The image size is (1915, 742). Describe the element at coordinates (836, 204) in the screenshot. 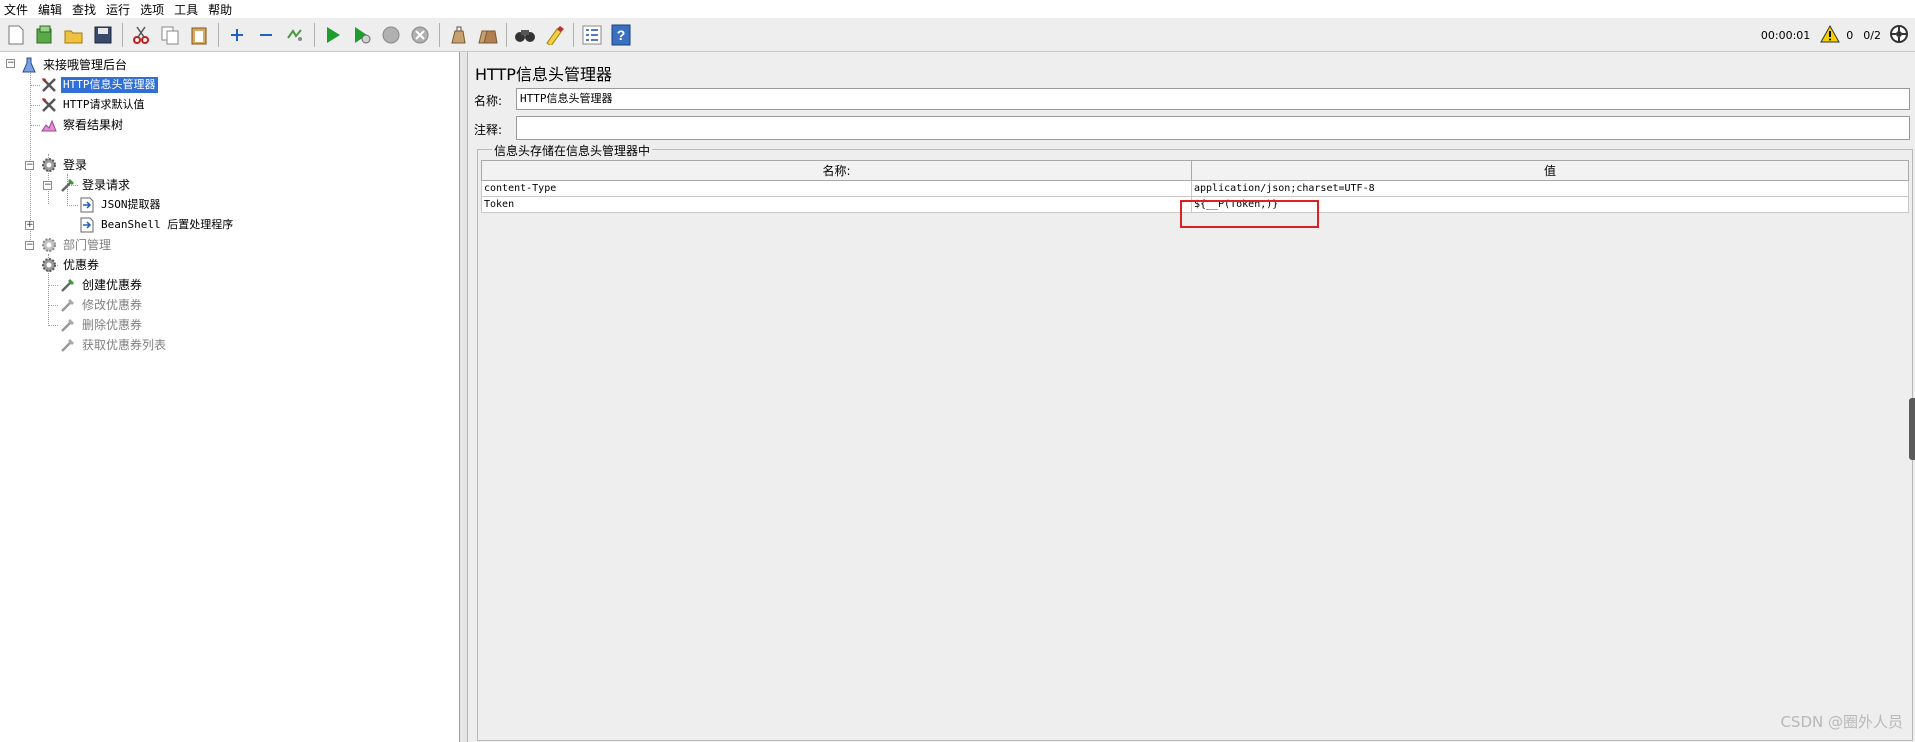

I see `header-name-cell: Token` at that location.